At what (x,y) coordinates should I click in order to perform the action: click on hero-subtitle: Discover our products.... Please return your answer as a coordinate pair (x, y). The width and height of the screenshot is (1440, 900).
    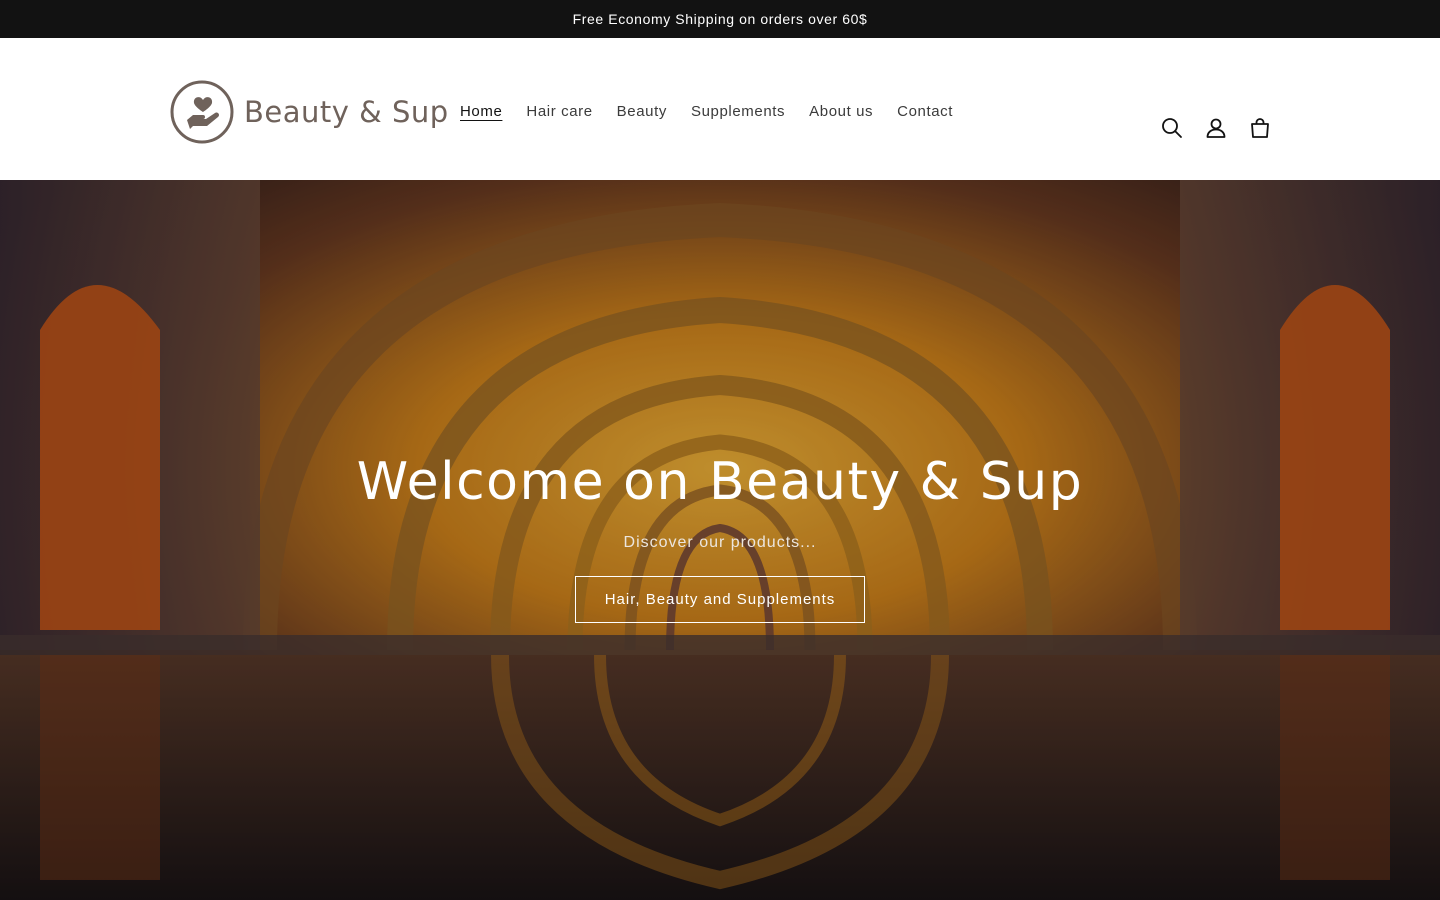
    Looking at the image, I should click on (720, 542).